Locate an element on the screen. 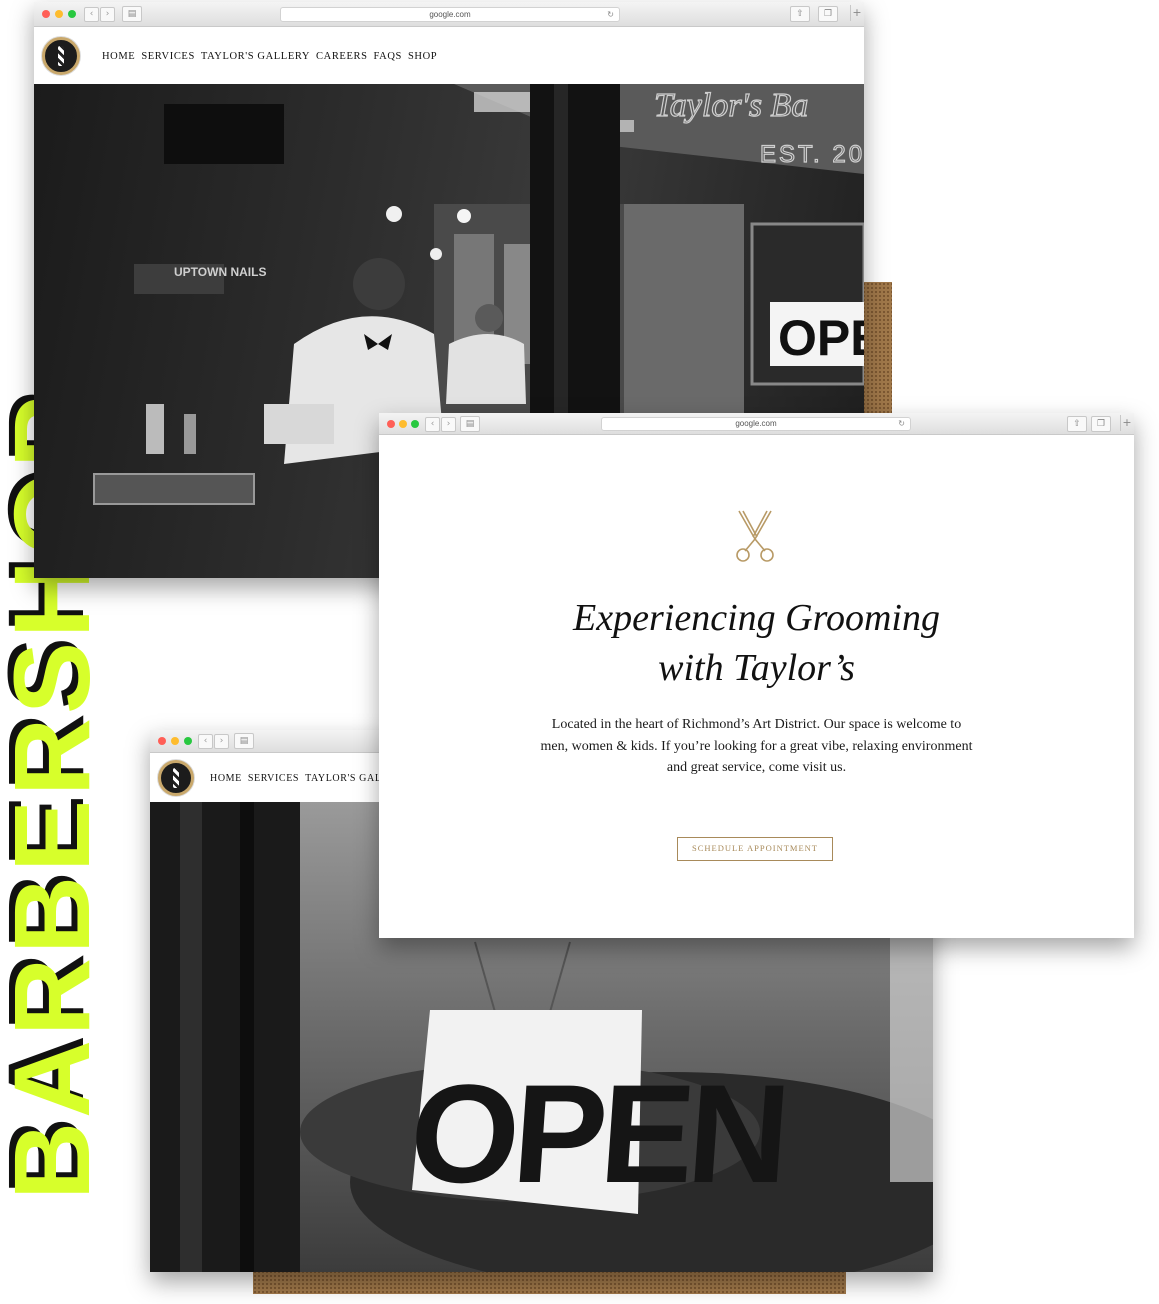 Image resolution: width=1159 pixels, height=1304 pixels. scissors-icon is located at coordinates (755, 536).